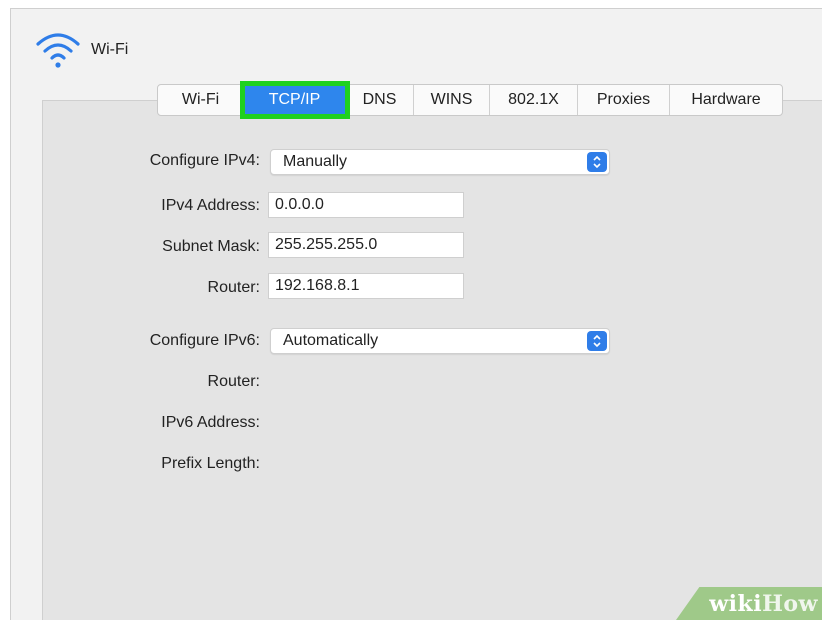  What do you see at coordinates (110, 49) in the screenshot?
I see `header-title: Wi-Fi` at bounding box center [110, 49].